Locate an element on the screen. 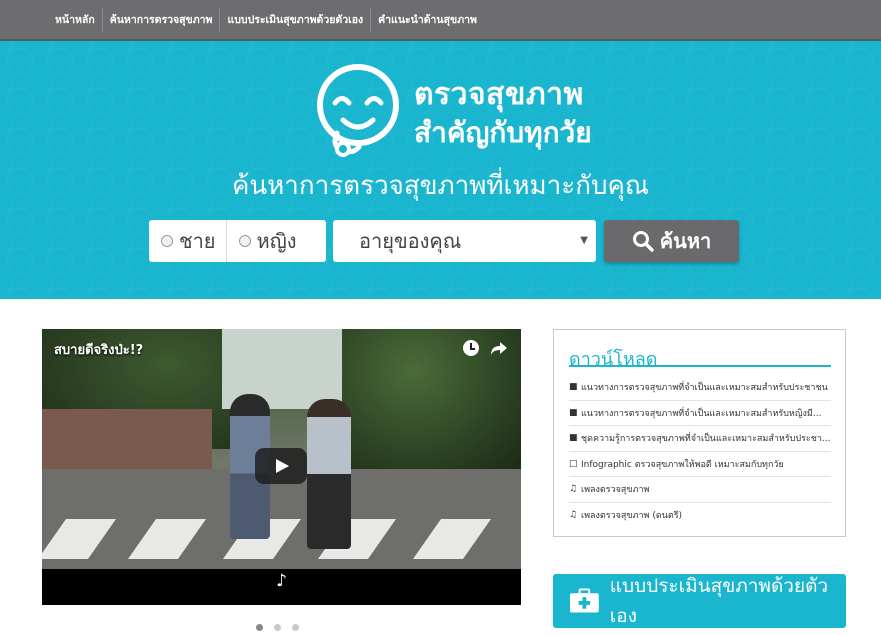 The height and width of the screenshot is (635, 881). gender-female-option: หญิง is located at coordinates (266, 241).